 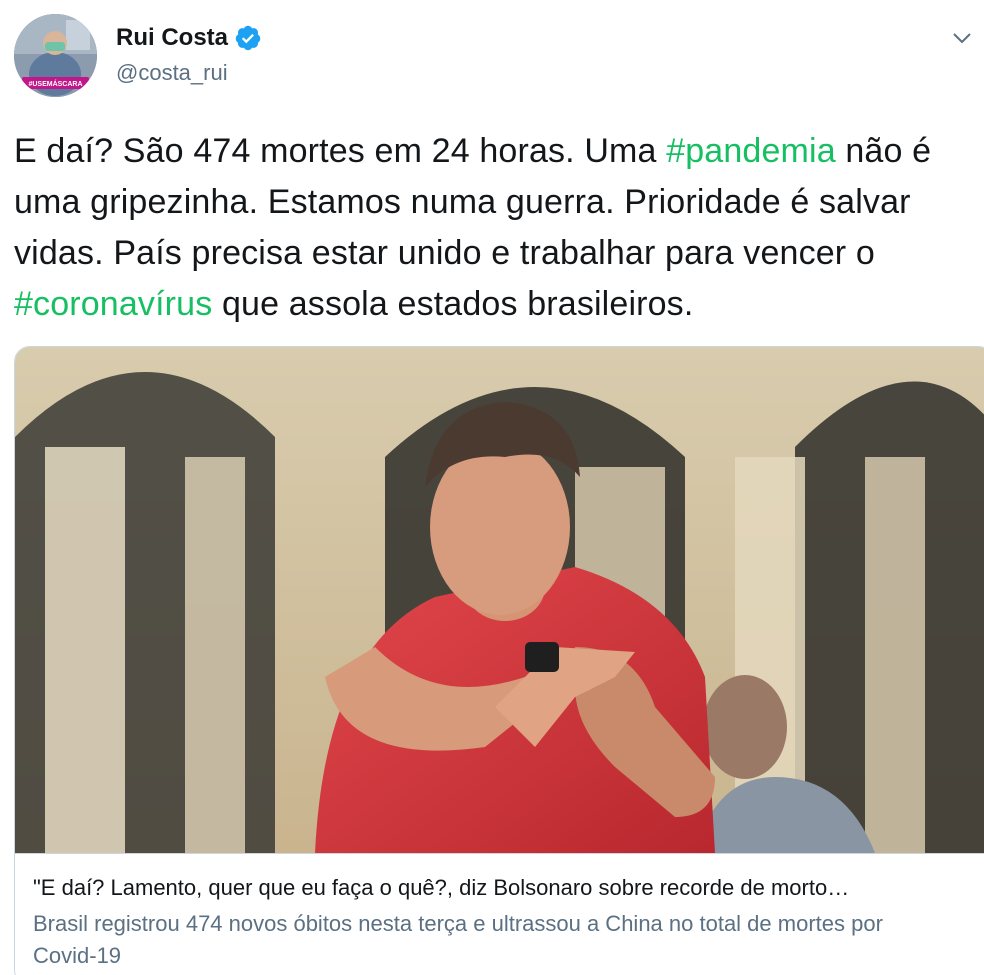 I want to click on author-handle: @costa_rui, so click(x=172, y=73).